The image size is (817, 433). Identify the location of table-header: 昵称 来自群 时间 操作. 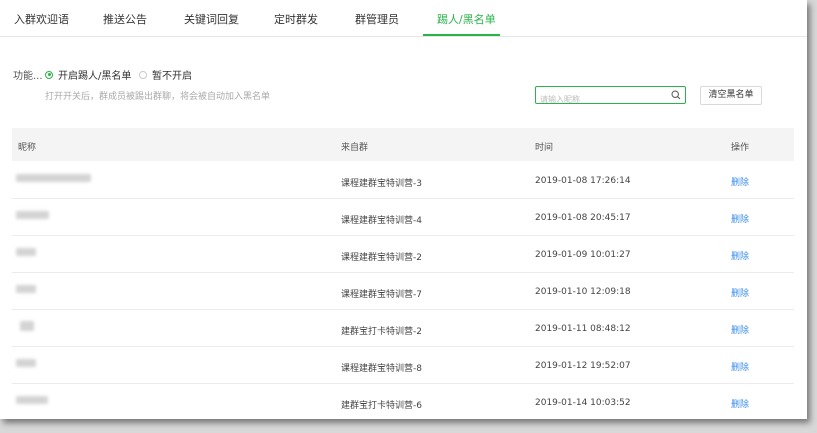
(403, 144).